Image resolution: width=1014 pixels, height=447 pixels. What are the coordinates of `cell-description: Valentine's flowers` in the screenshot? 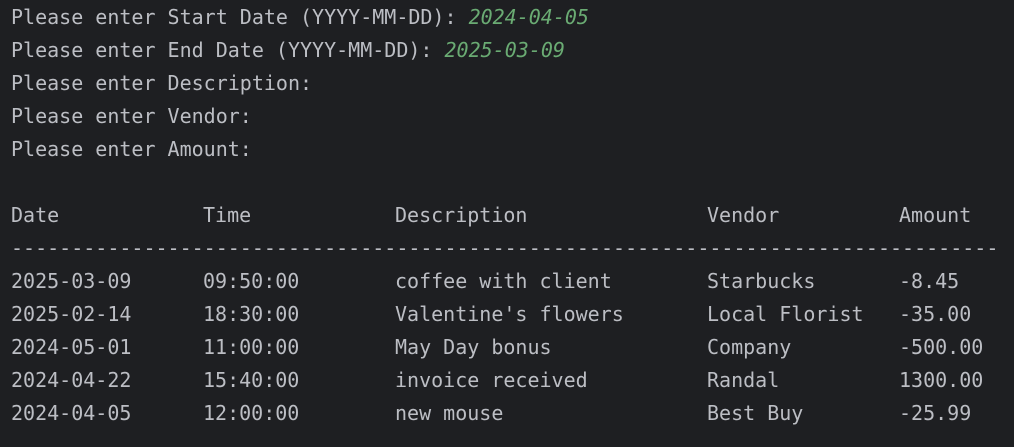 It's located at (509, 314).